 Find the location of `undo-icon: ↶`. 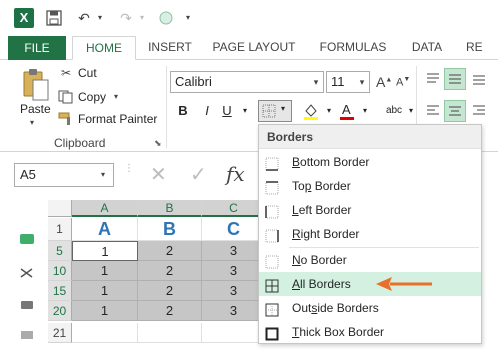

undo-icon: ↶ is located at coordinates (84, 18).